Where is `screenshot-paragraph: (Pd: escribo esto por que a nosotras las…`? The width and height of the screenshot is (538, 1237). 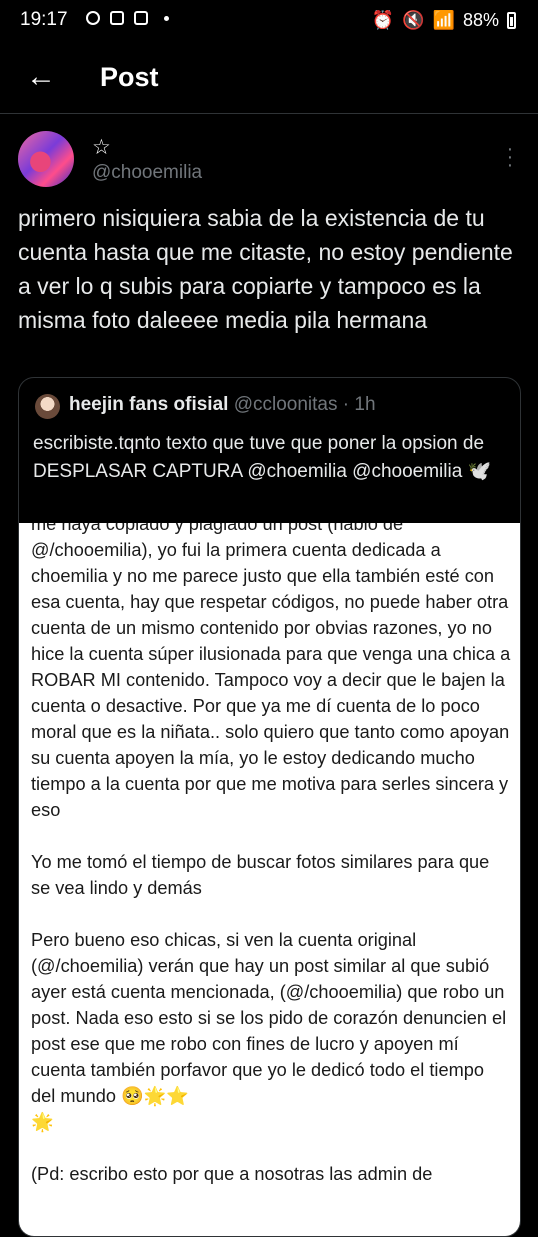
screenshot-paragraph: (Pd: escribo esto por que a nosotras las… is located at coordinates (232, 1174).